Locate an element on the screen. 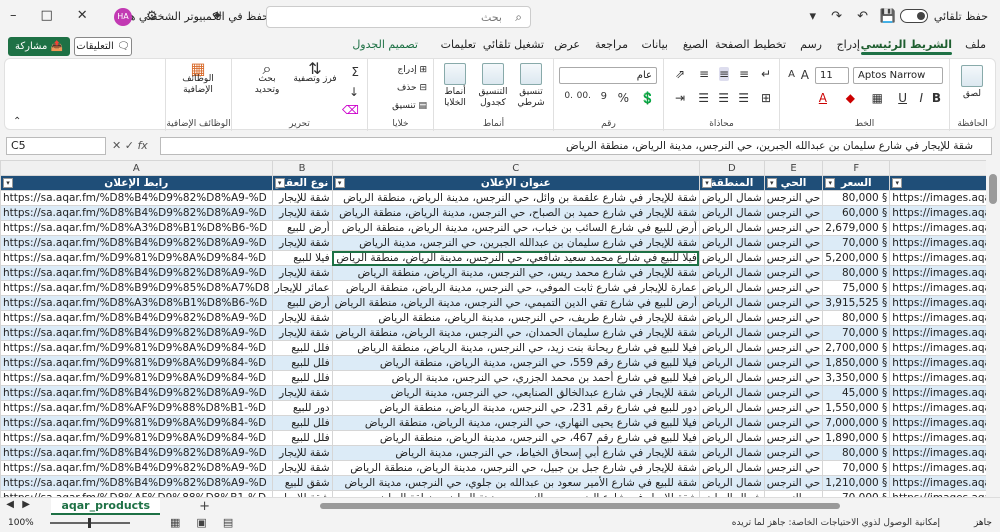 Image resolution: width=1000 pixels, height=532 pixels. page-layout-view-icon: ▣ is located at coordinates (201, 522).